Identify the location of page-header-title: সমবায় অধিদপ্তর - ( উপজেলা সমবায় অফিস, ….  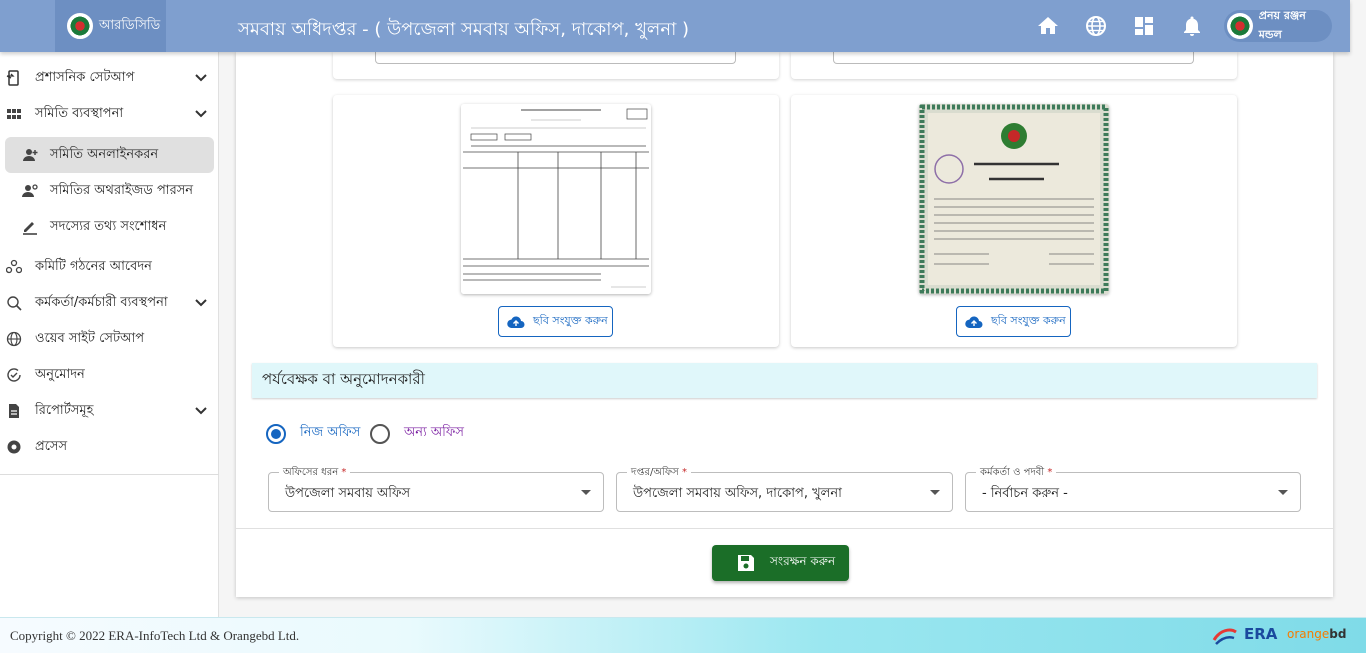
(464, 29).